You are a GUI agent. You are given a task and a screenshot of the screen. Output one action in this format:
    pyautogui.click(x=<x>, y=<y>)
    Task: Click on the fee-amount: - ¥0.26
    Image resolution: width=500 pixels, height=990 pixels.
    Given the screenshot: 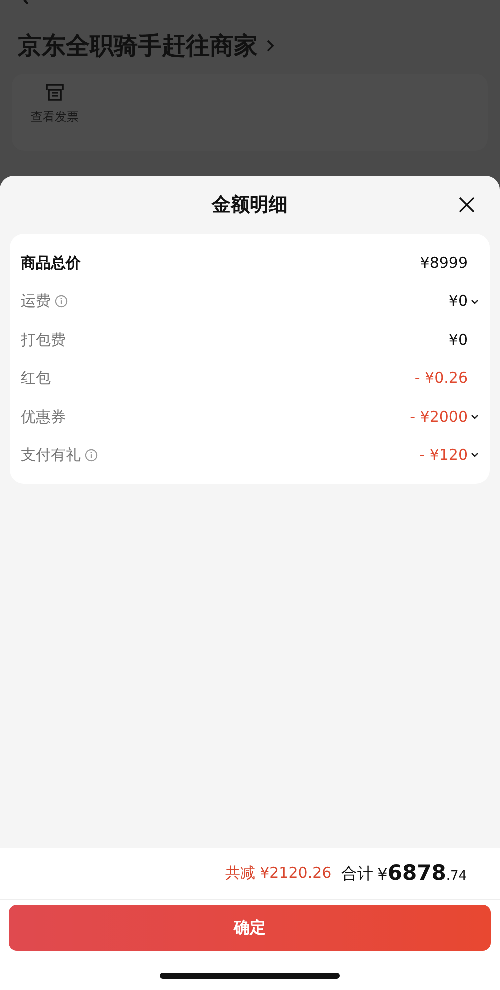 What is the action you would take?
    pyautogui.click(x=441, y=379)
    